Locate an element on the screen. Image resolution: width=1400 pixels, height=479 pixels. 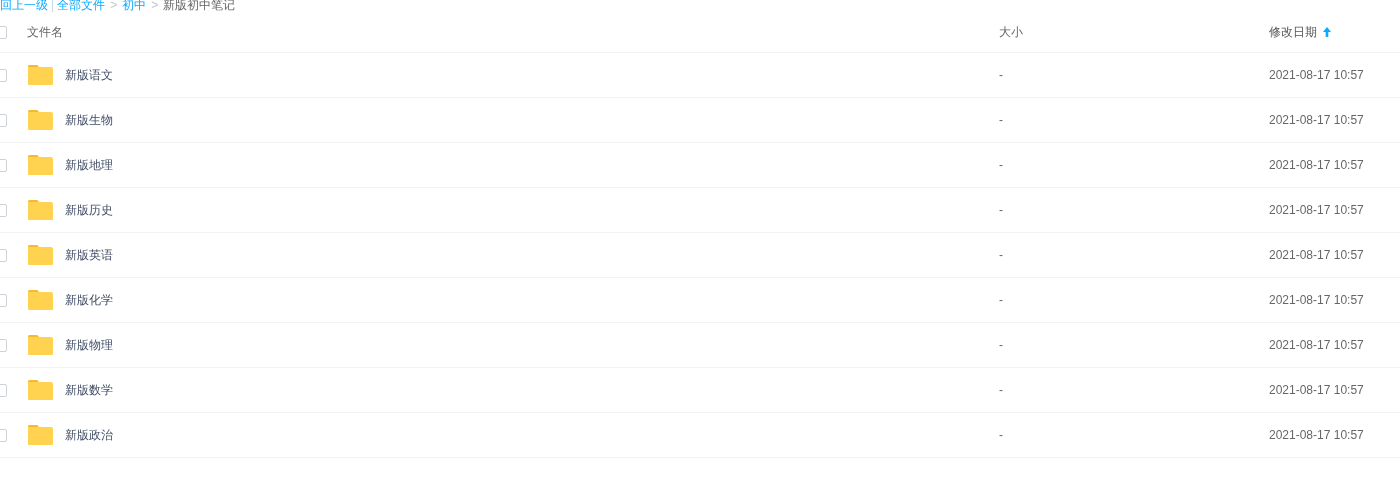
file-name: 新版数学 is located at coordinates (89, 390).